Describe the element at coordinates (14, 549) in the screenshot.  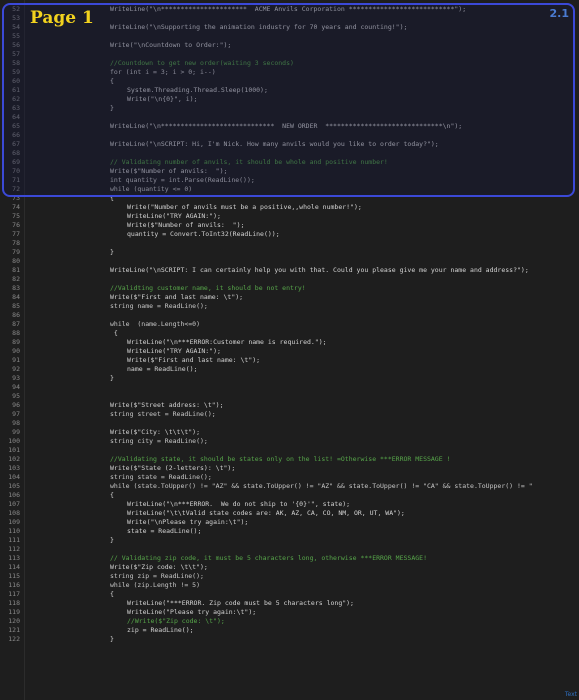
I see `line-number: 112` at that location.